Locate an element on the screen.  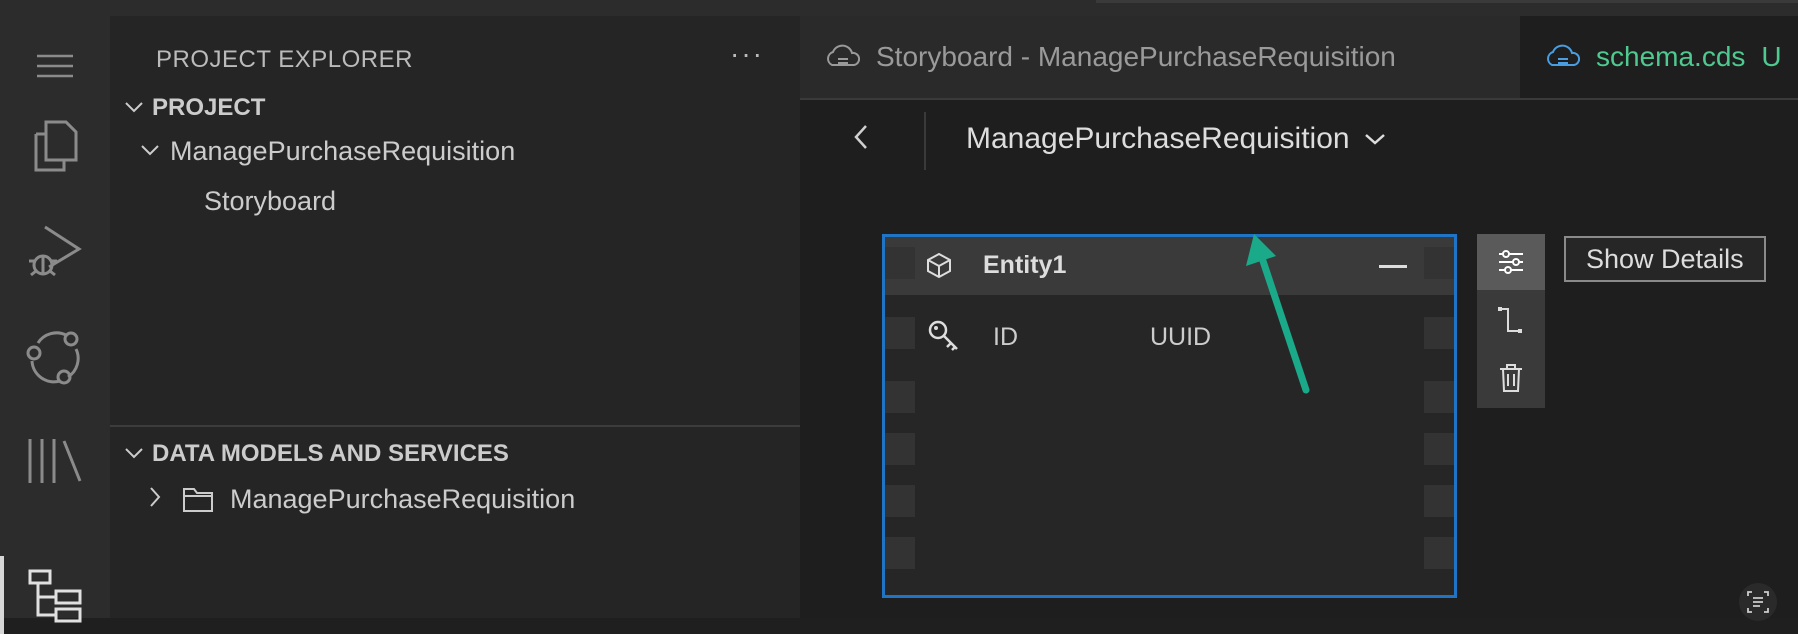
source-control-icon is located at coordinates (55, 356).